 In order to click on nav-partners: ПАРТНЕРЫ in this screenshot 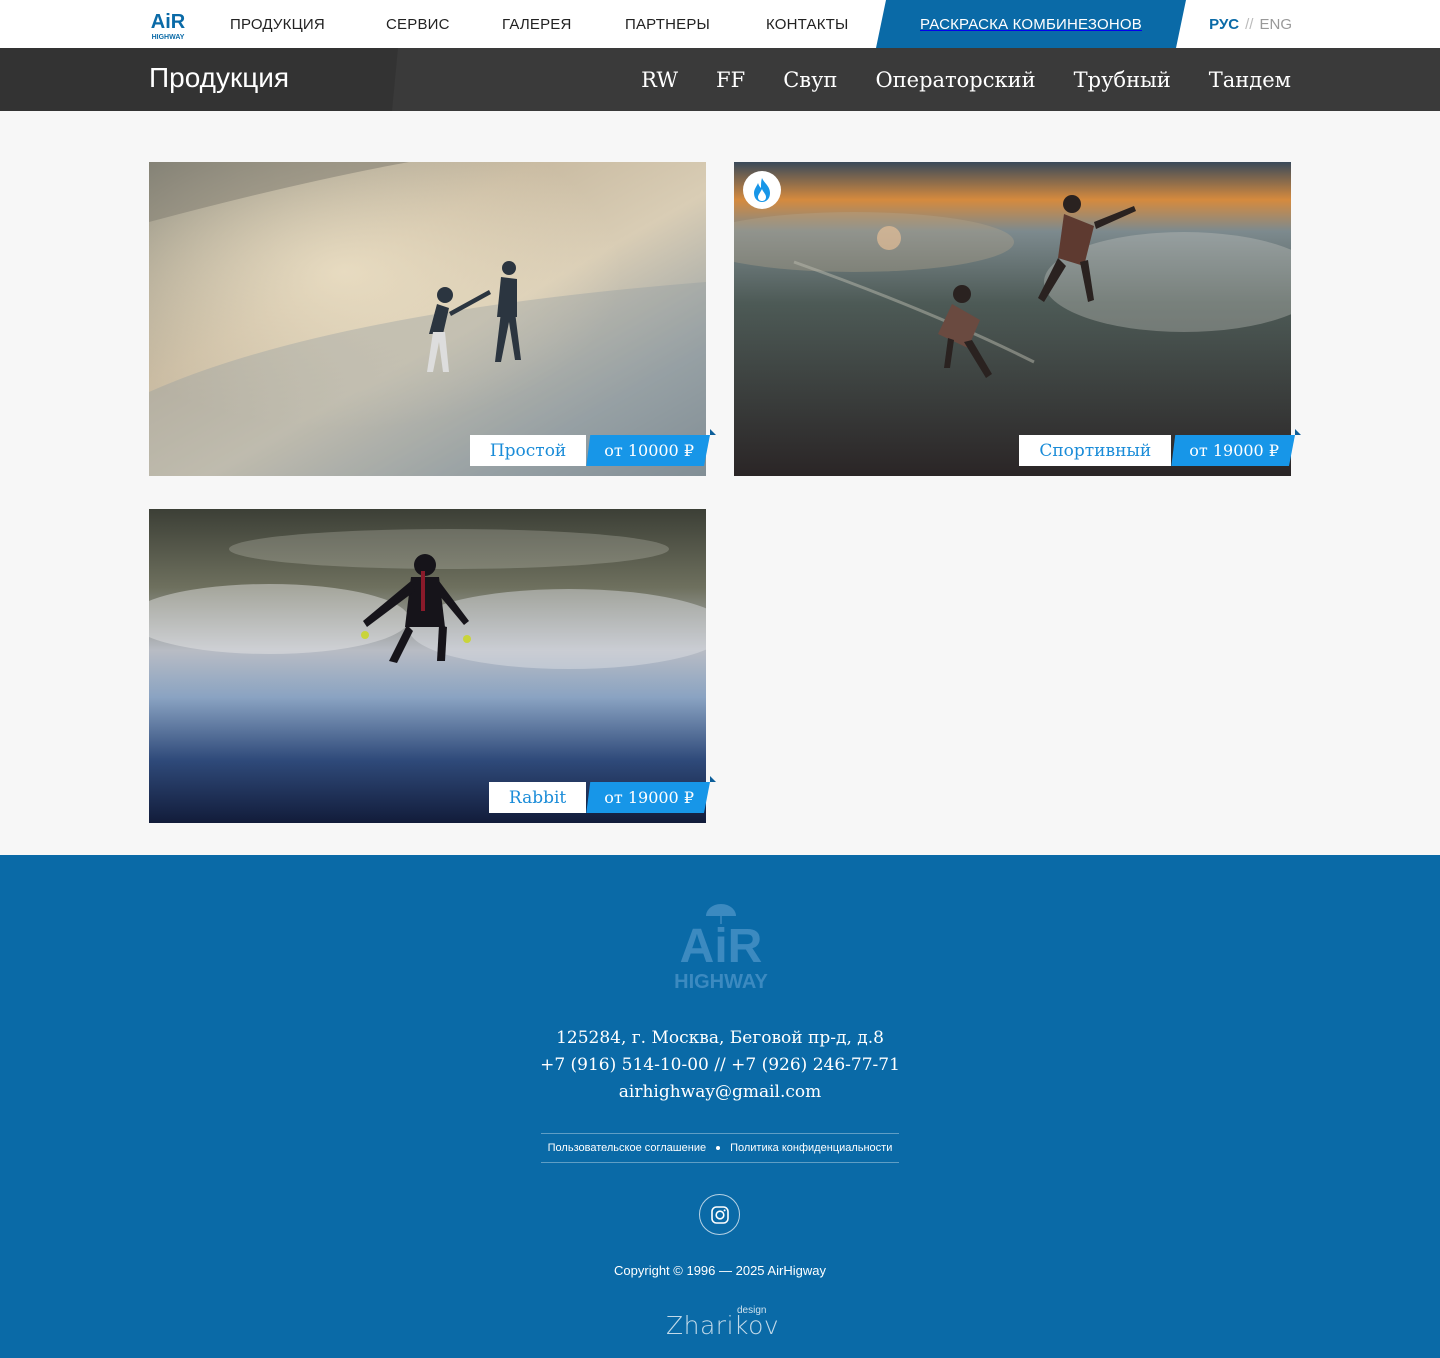, I will do `click(667, 24)`.